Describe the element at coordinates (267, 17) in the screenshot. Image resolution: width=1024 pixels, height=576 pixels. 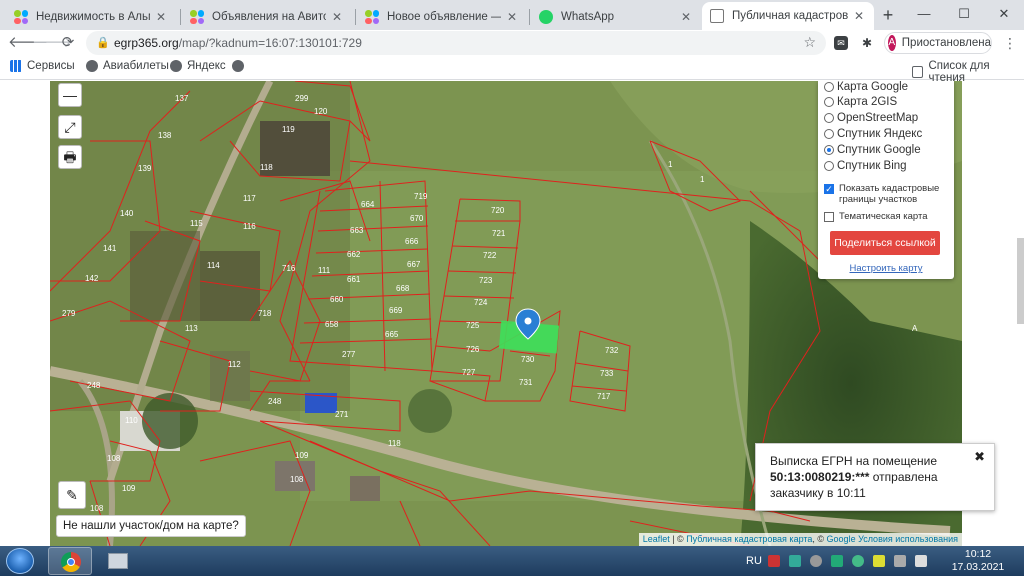
I see `tab-avito-pro: Объявления на Авито Pro ✕` at that location.